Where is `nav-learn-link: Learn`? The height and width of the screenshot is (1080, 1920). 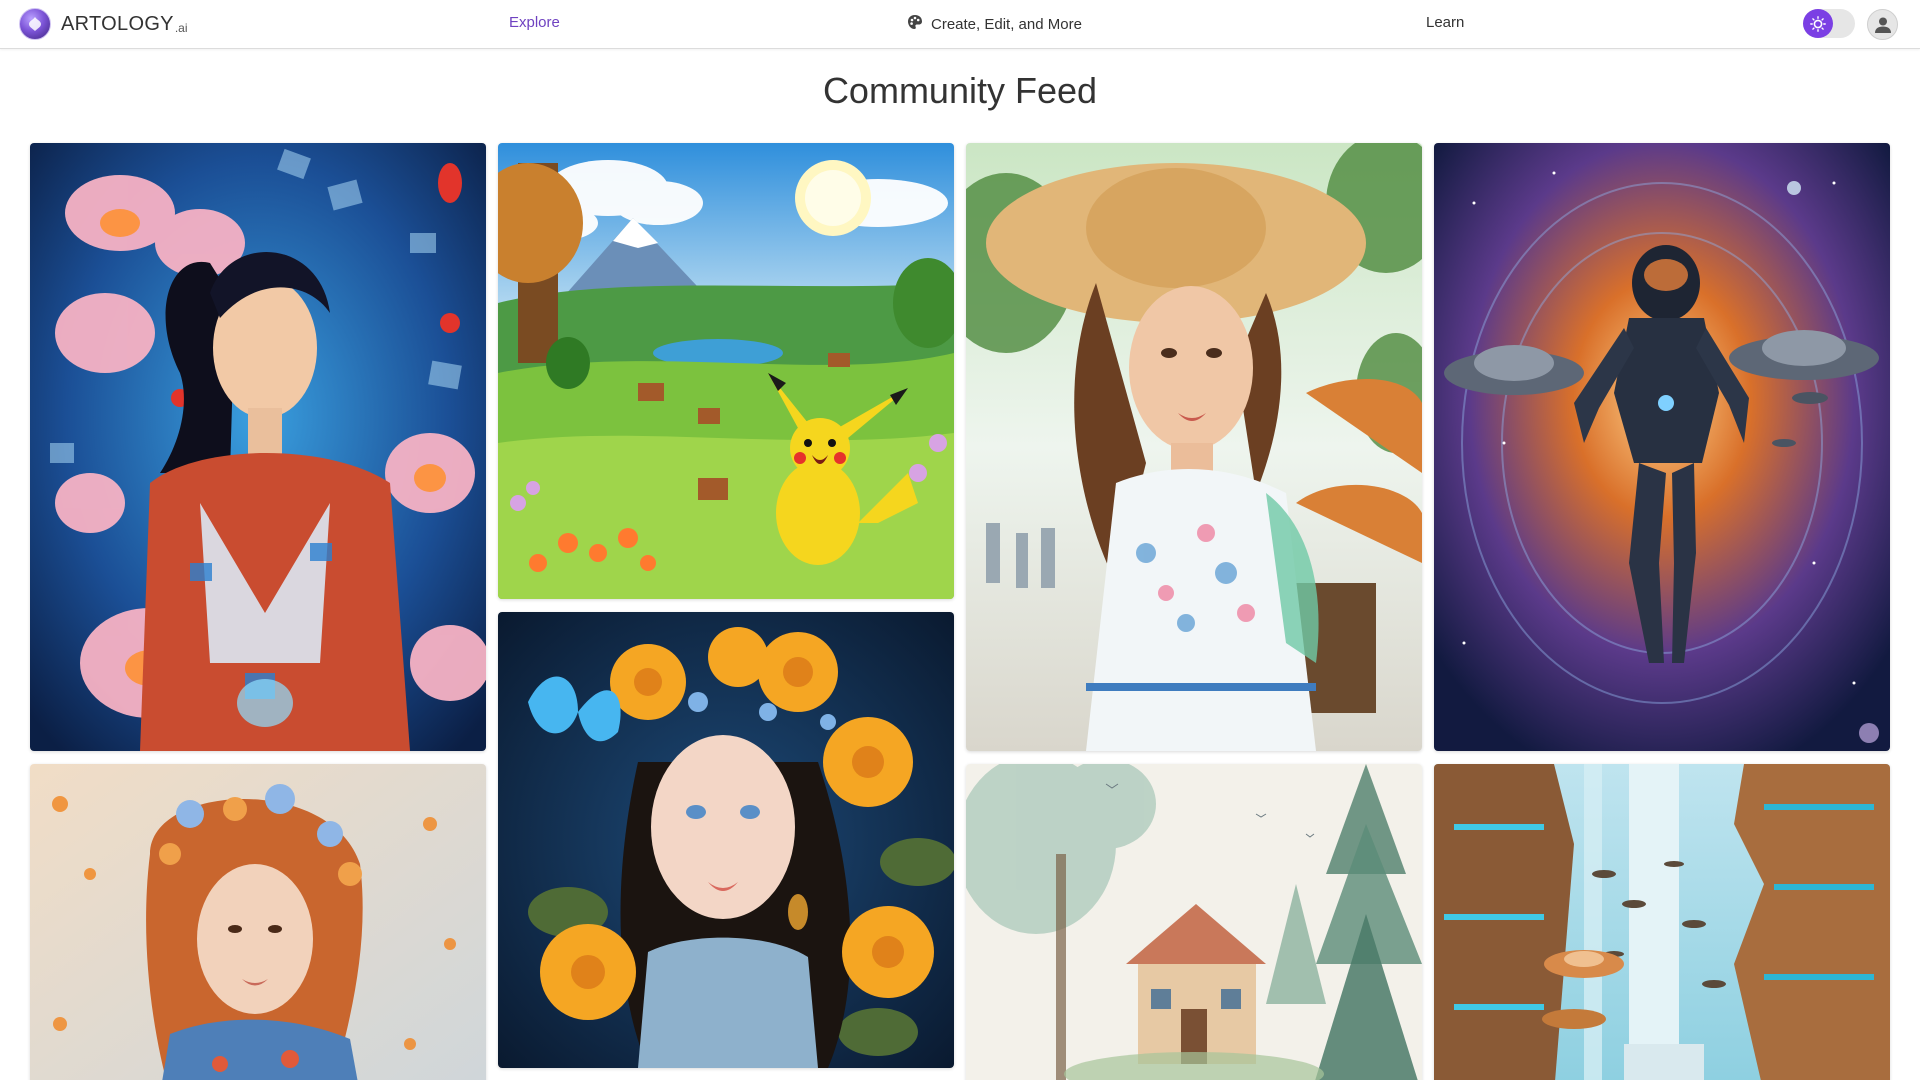 nav-learn-link: Learn is located at coordinates (1445, 22).